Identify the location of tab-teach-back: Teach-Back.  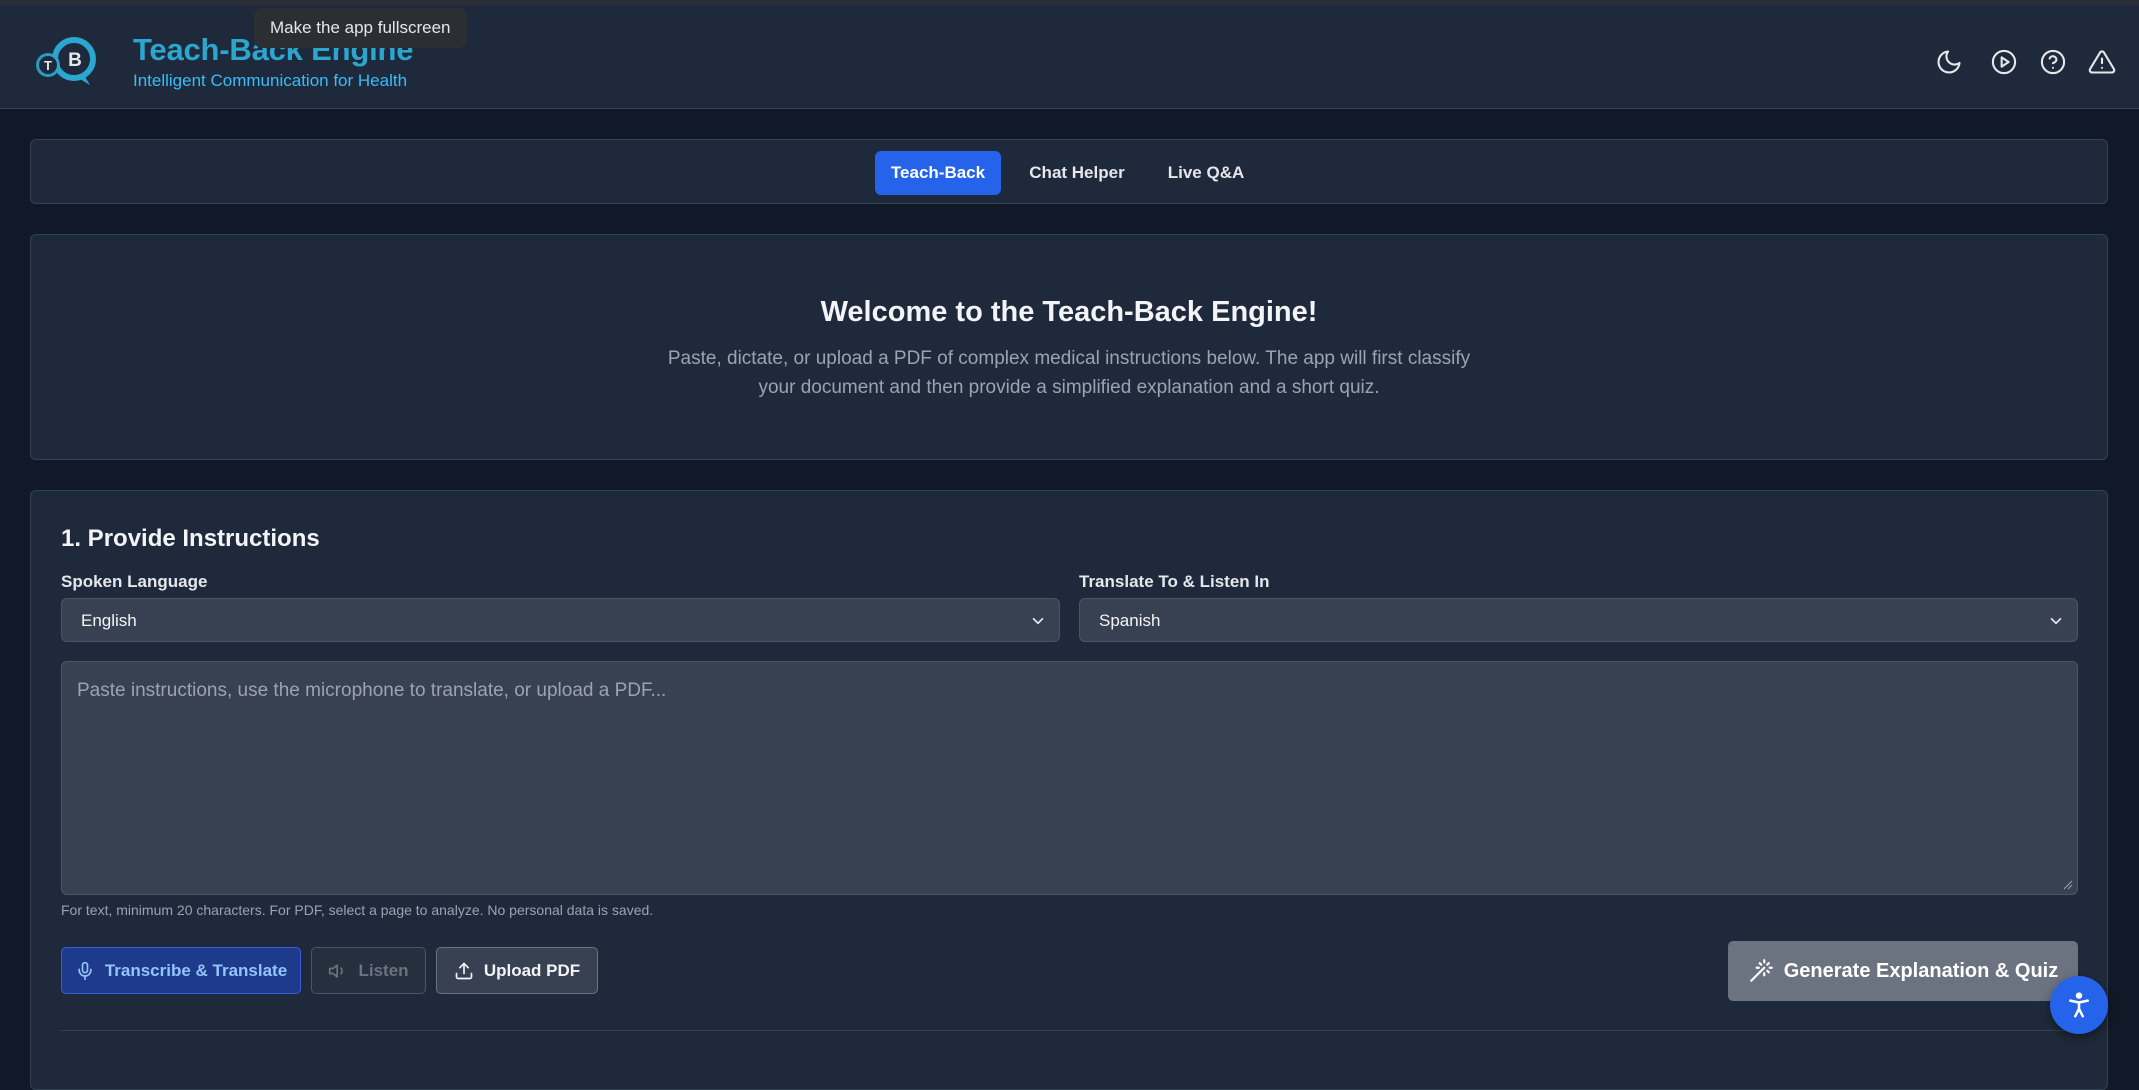
(938, 173).